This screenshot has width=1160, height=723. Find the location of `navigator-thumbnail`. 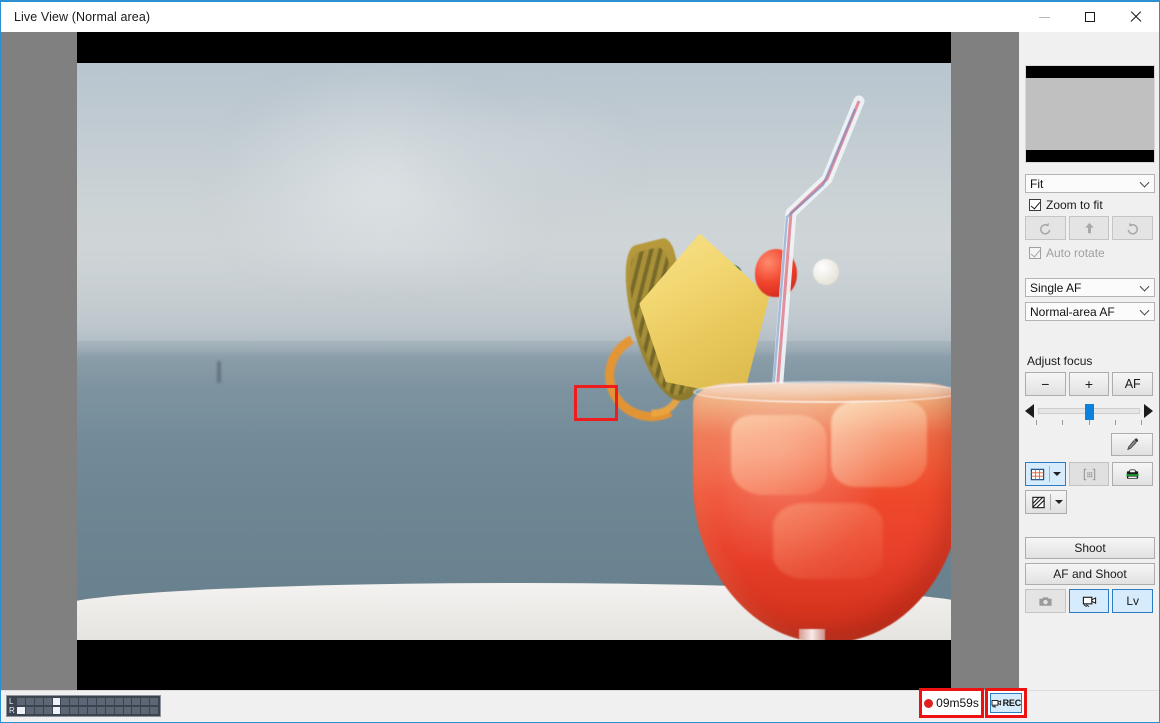

navigator-thumbnail is located at coordinates (1090, 114).